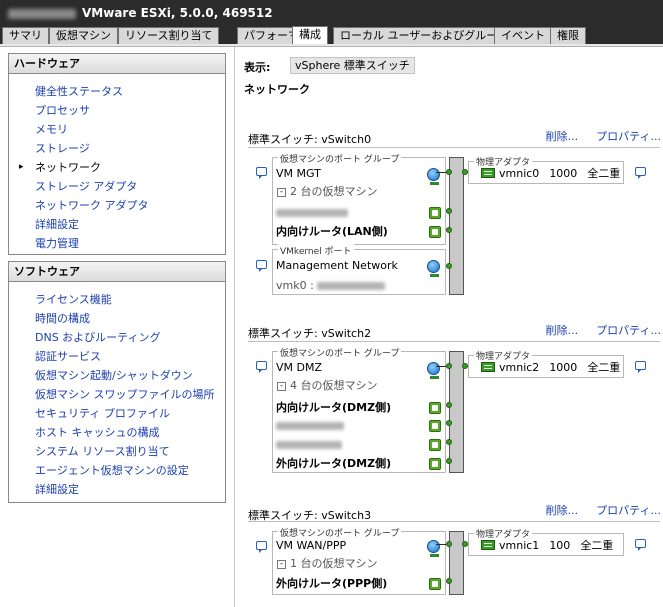 This screenshot has height=607, width=663. Describe the element at coordinates (424, 35) in the screenshot. I see `tab-local-users-groups: ローカル ユーザーおよびグループ` at that location.